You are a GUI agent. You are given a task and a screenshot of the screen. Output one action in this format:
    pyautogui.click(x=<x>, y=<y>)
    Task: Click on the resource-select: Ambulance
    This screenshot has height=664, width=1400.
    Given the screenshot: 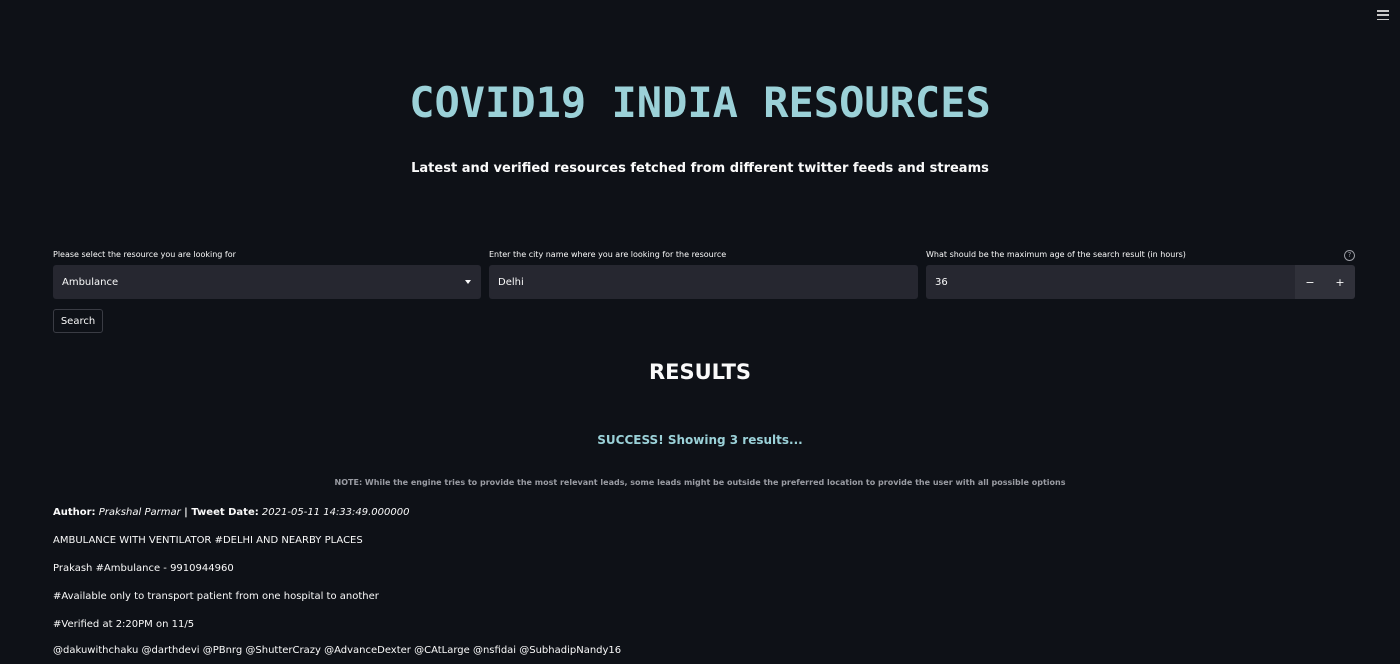 What is the action you would take?
    pyautogui.click(x=267, y=282)
    